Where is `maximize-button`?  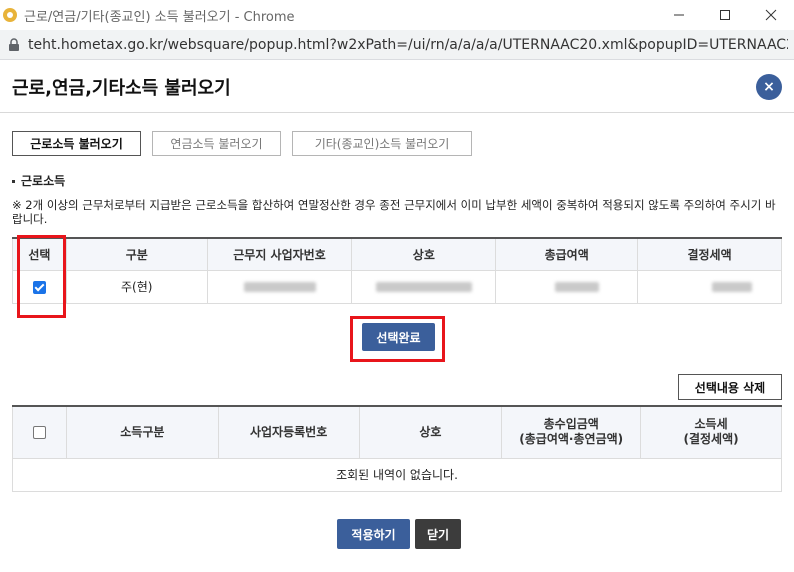
maximize-button is located at coordinates (725, 15).